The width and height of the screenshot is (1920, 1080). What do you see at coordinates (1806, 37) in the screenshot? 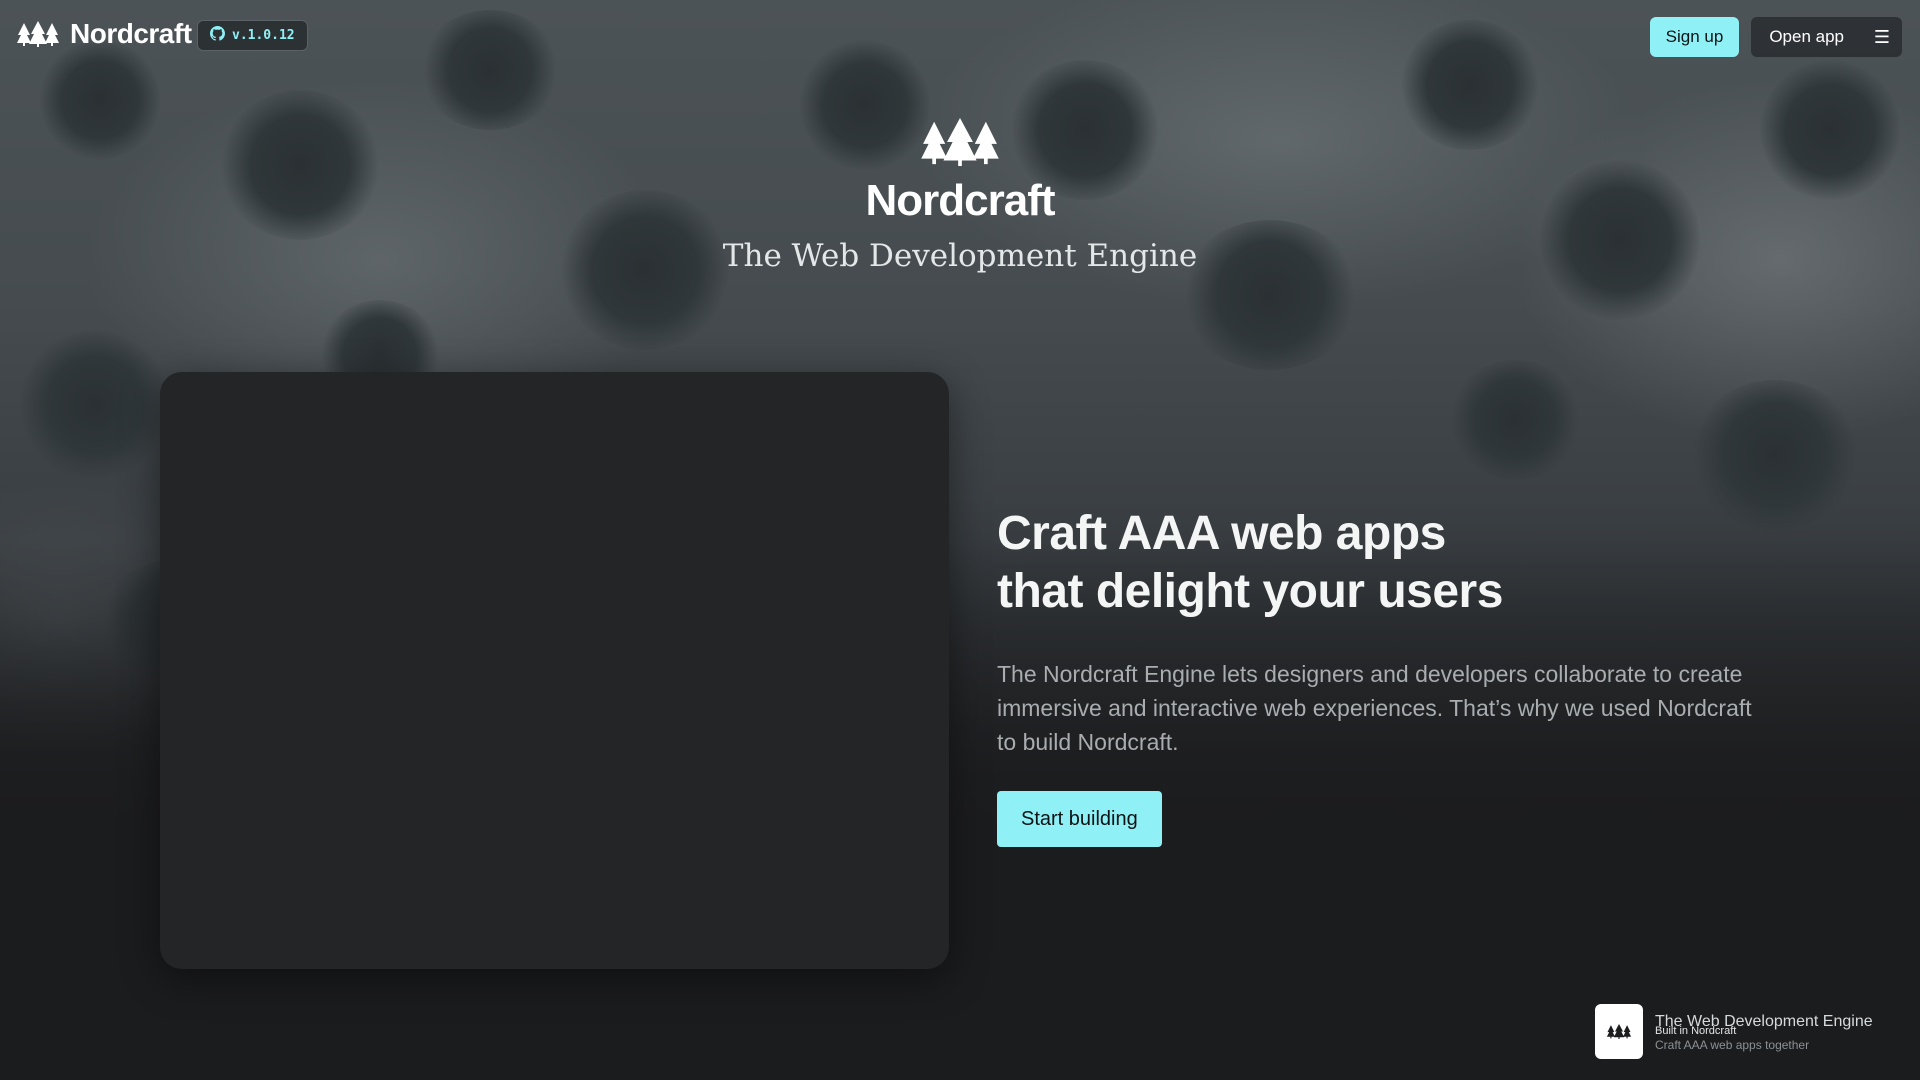
I see `open-app-button: Open app` at bounding box center [1806, 37].